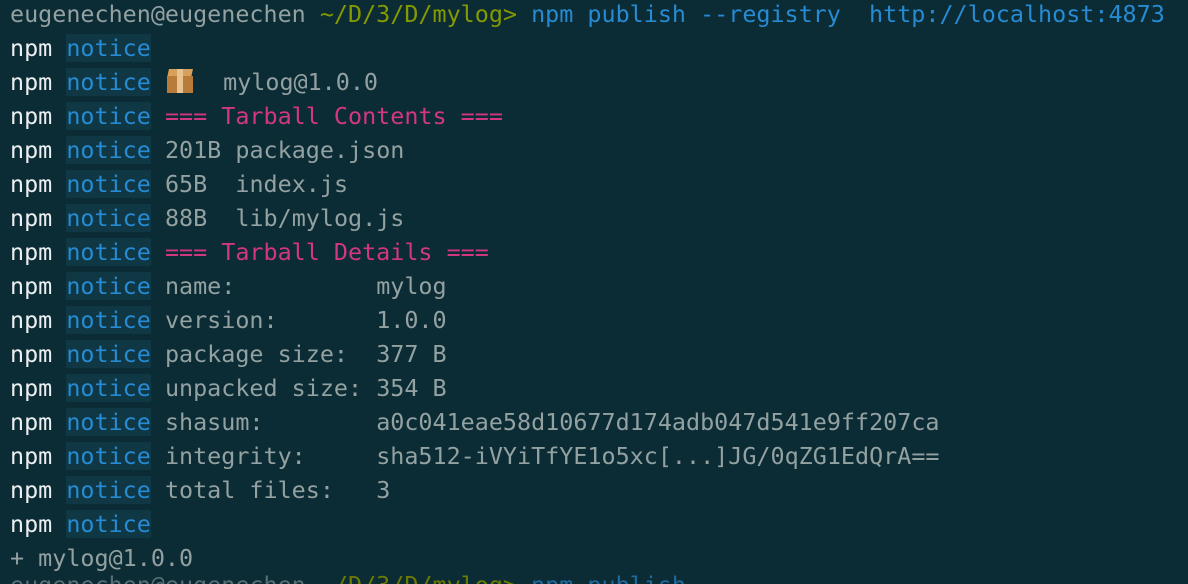 Image resolution: width=1188 pixels, height=584 pixels. I want to click on detail-value: sha512-iVYiTfYE1o5xc[...]JG/0qZG1EdQrA==, so click(658, 456).